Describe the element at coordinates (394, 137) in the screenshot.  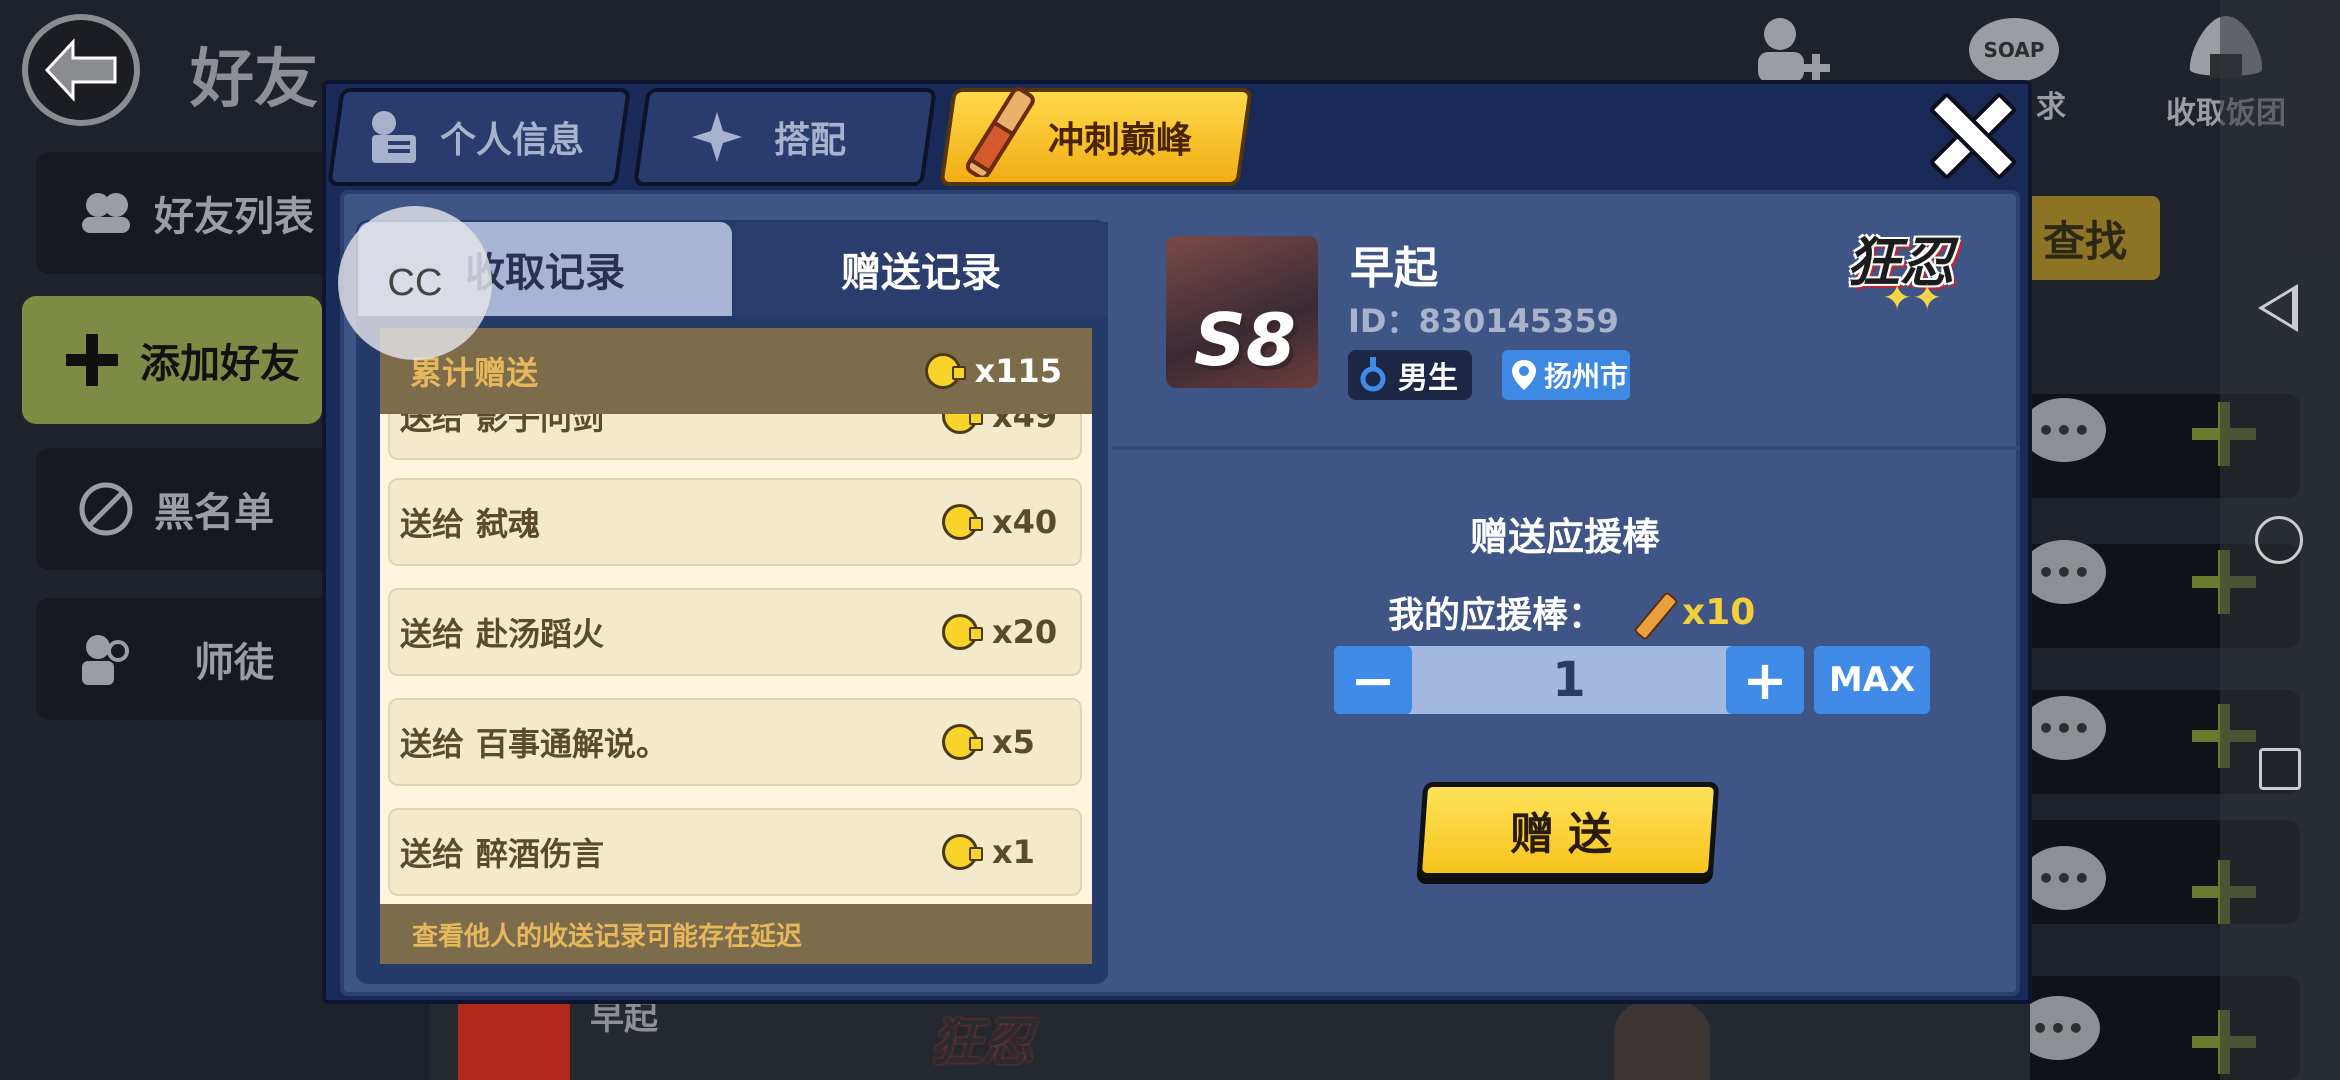
I see `profile-icon` at that location.